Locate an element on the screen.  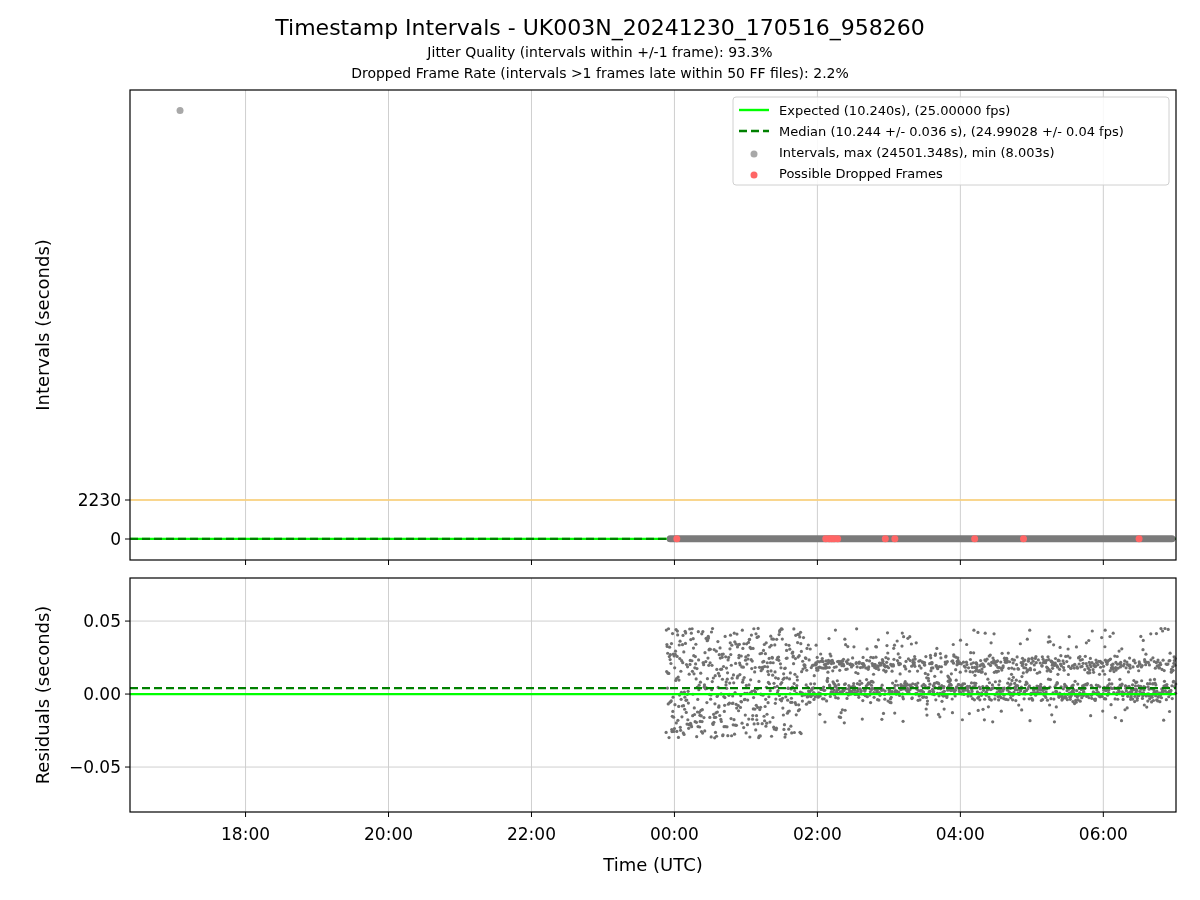
tick-label: 0.00 is located at coordinates (102, 694).